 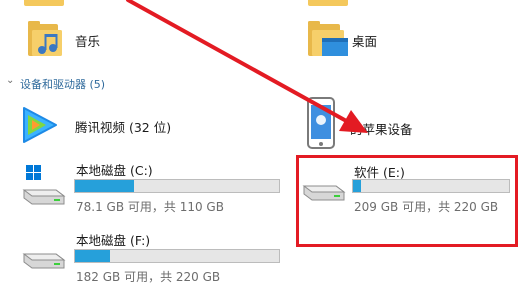 I want to click on drive-f-usage-bar, so click(x=177, y=256).